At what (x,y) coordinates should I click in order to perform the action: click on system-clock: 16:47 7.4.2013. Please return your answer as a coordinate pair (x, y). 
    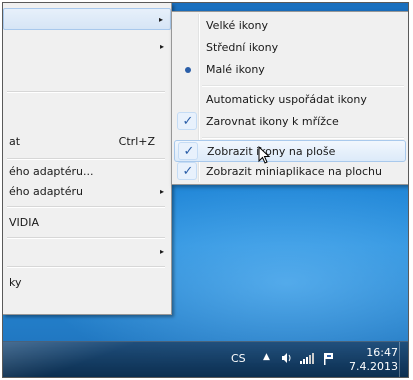
    Looking at the image, I should click on (373, 360).